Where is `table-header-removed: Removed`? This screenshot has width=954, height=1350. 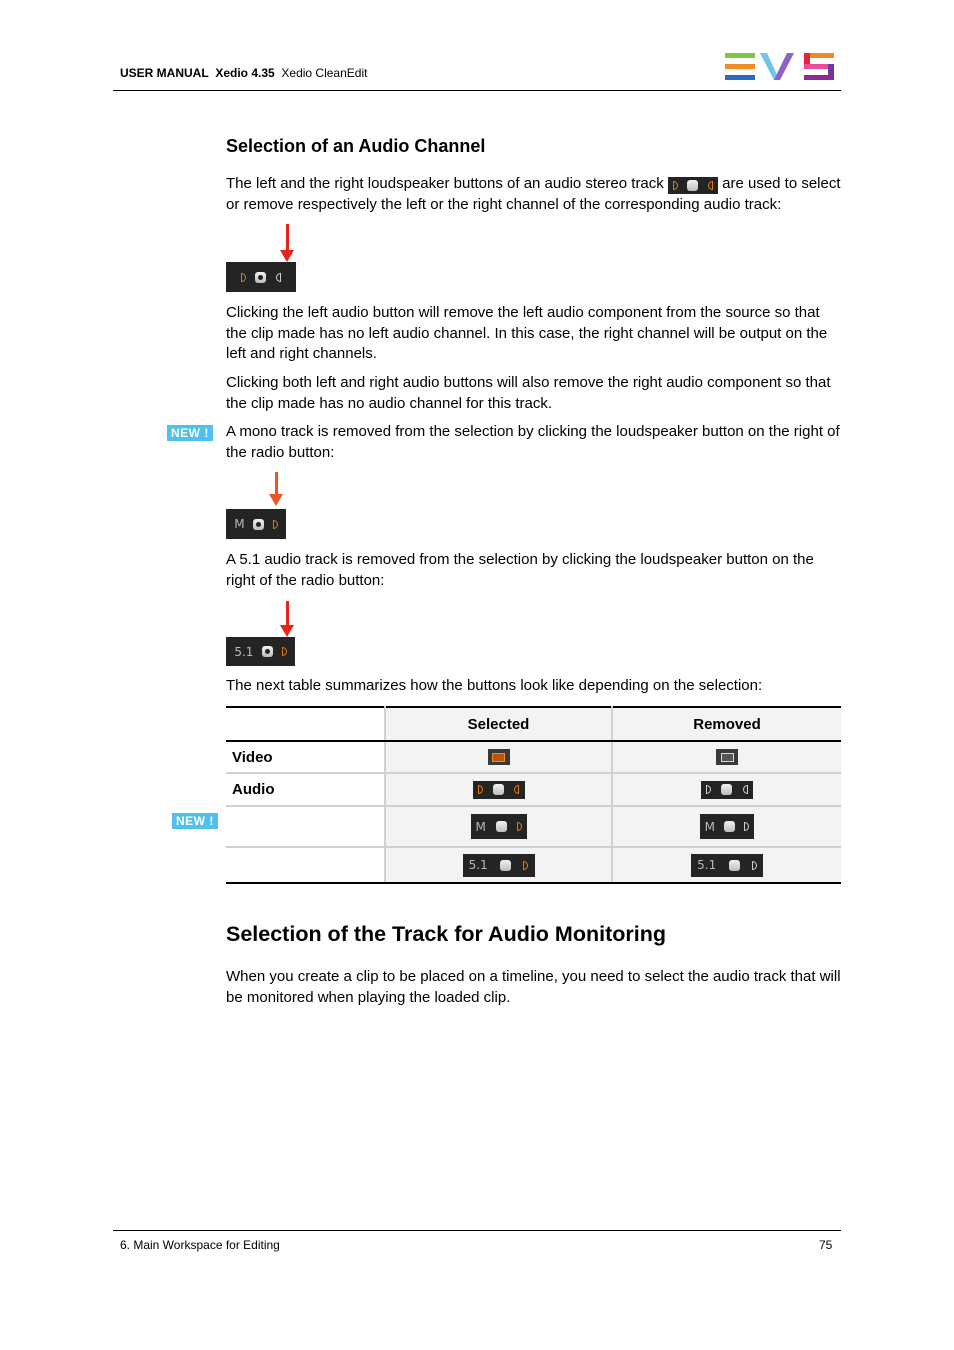 table-header-removed: Removed is located at coordinates (726, 724).